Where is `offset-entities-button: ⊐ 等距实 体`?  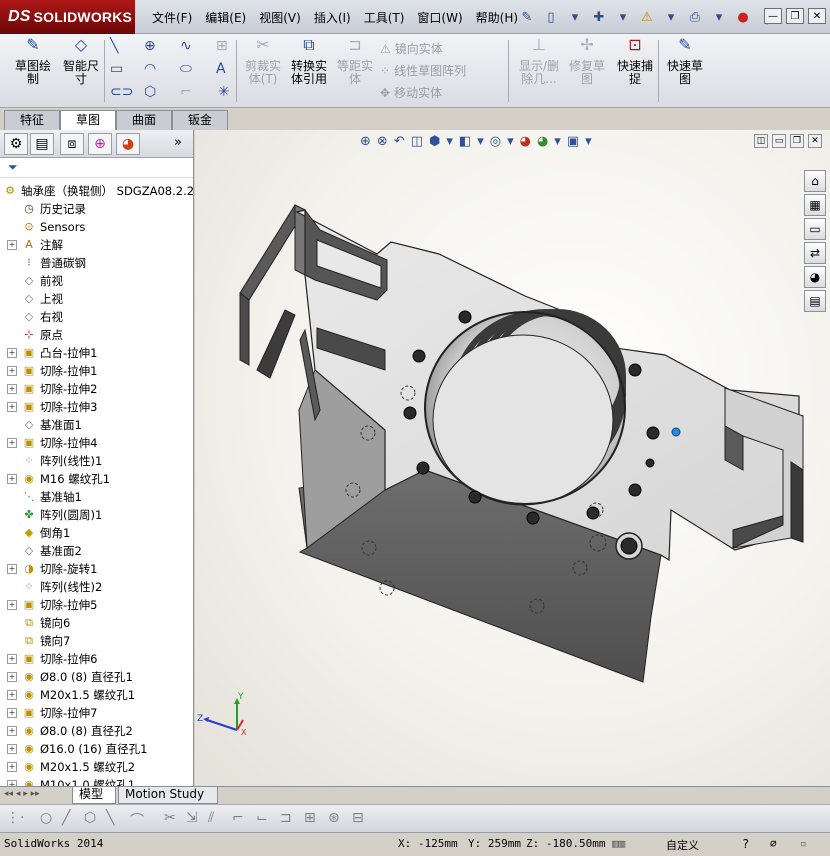
offset-entities-button: ⊐ 等距实 体 is located at coordinates (355, 61).